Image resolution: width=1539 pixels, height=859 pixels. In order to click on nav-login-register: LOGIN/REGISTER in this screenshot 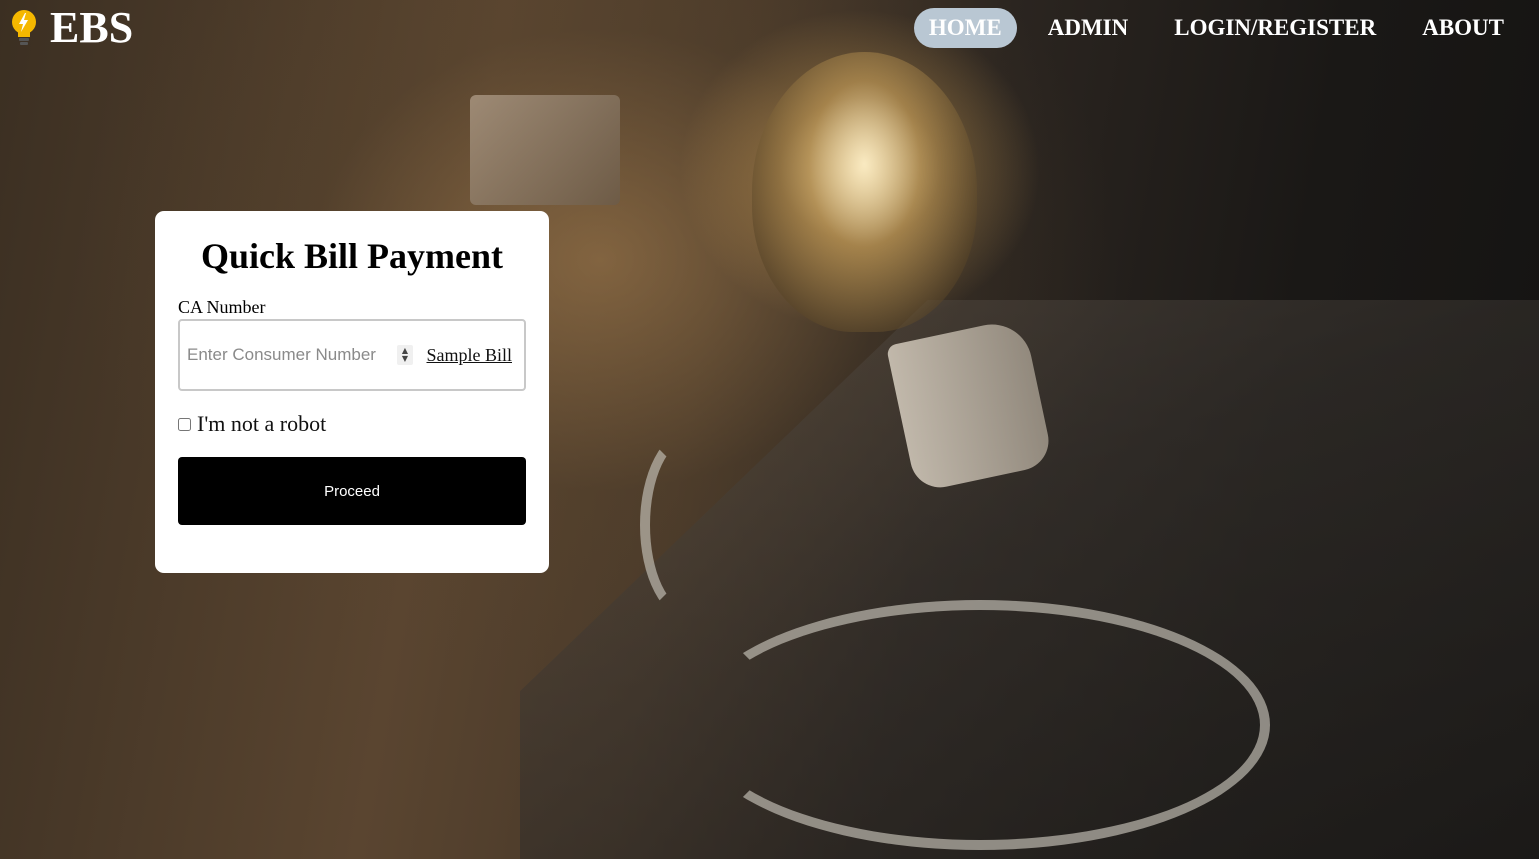, I will do `click(1275, 28)`.